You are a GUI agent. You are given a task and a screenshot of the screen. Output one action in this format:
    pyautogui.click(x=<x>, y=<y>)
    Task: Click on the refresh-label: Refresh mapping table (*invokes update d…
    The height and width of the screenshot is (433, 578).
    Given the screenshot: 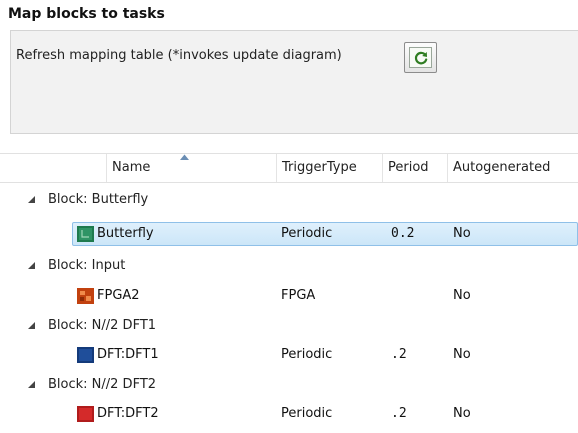 What is the action you would take?
    pyautogui.click(x=179, y=55)
    